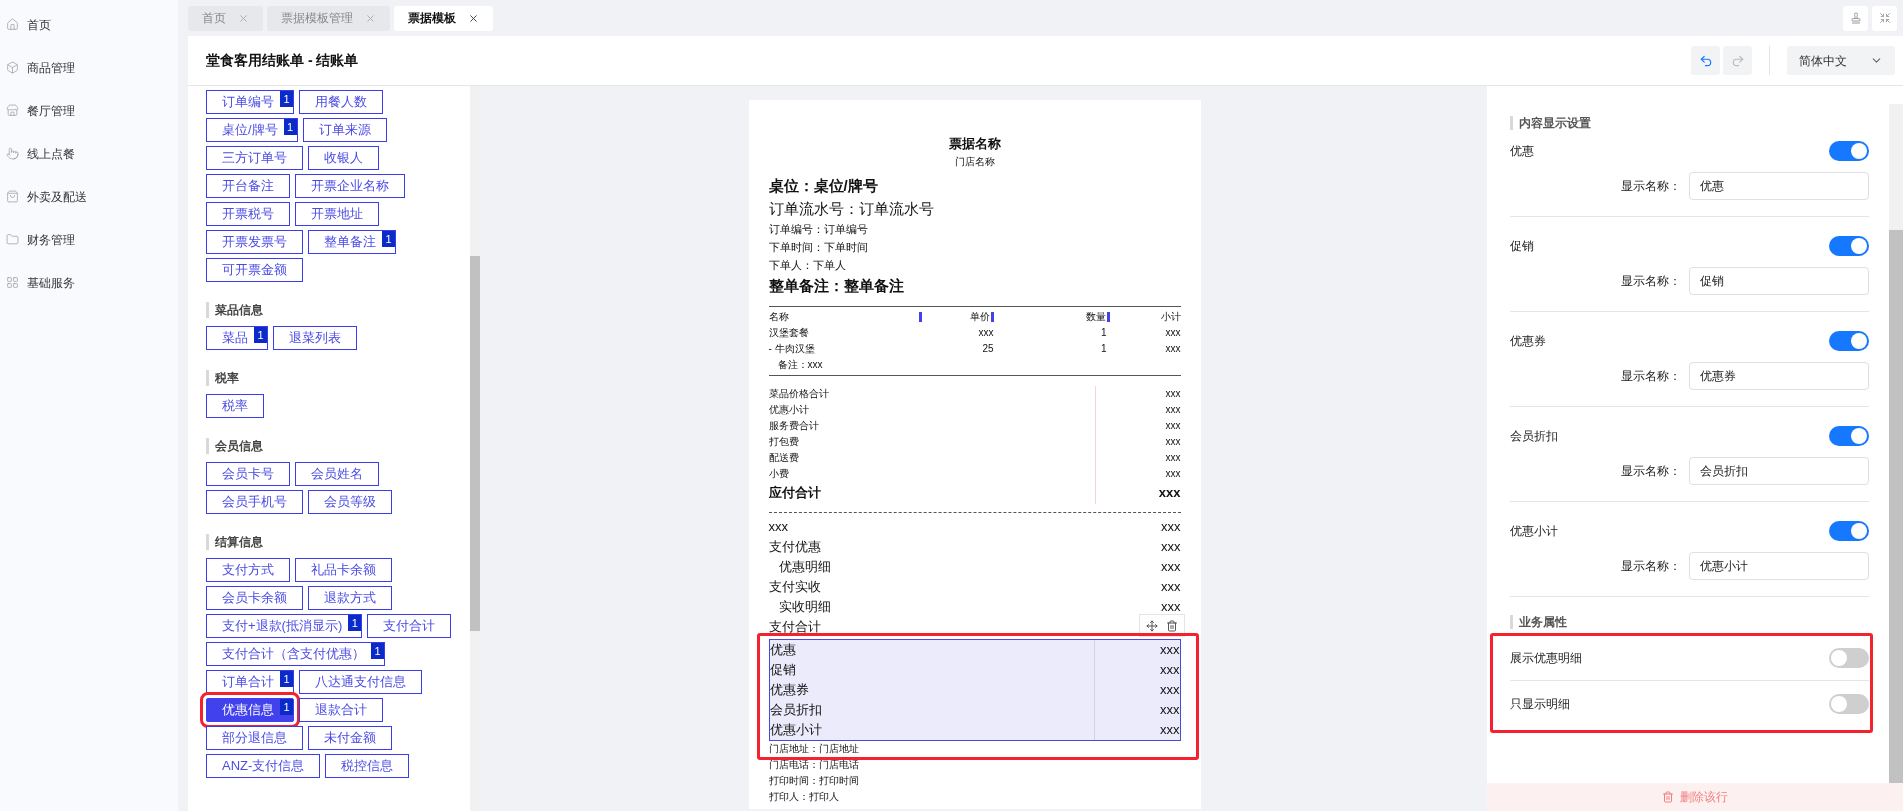 This screenshot has height=811, width=1903. Describe the element at coordinates (355, 623) in the screenshot. I see `count-badge: 1` at that location.